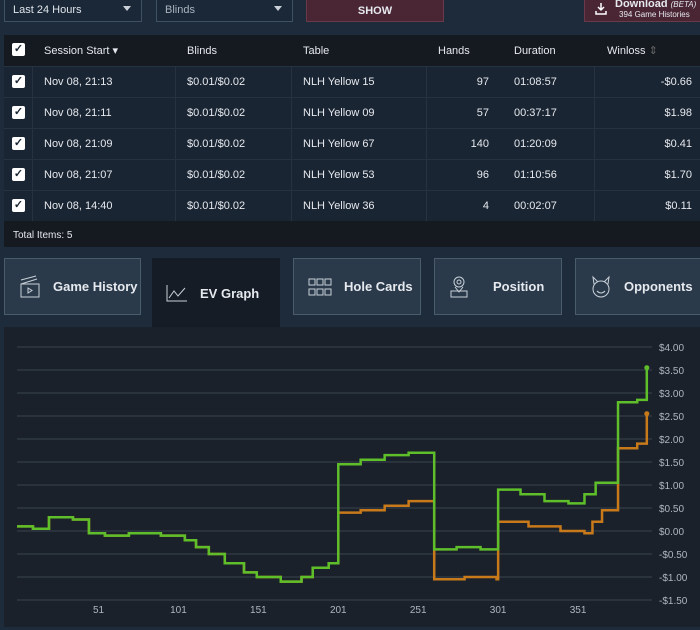  What do you see at coordinates (535, 113) in the screenshot?
I see `cell-duration: 00:37:17` at bounding box center [535, 113].